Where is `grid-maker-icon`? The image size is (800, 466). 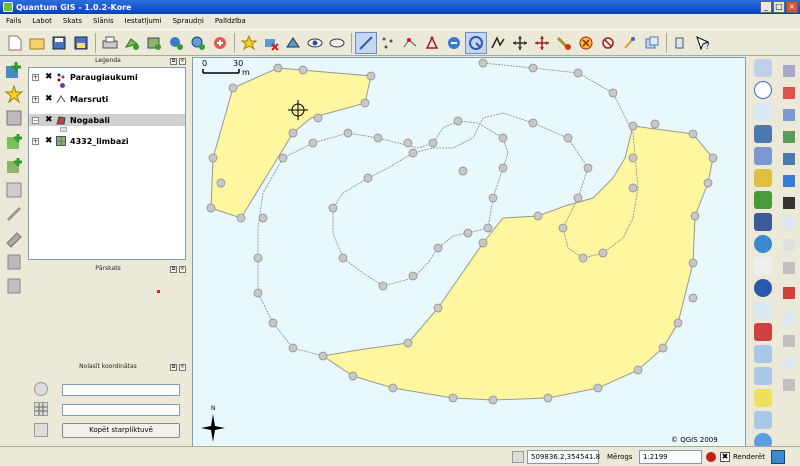 grid-maker-icon is located at coordinates (763, 200).